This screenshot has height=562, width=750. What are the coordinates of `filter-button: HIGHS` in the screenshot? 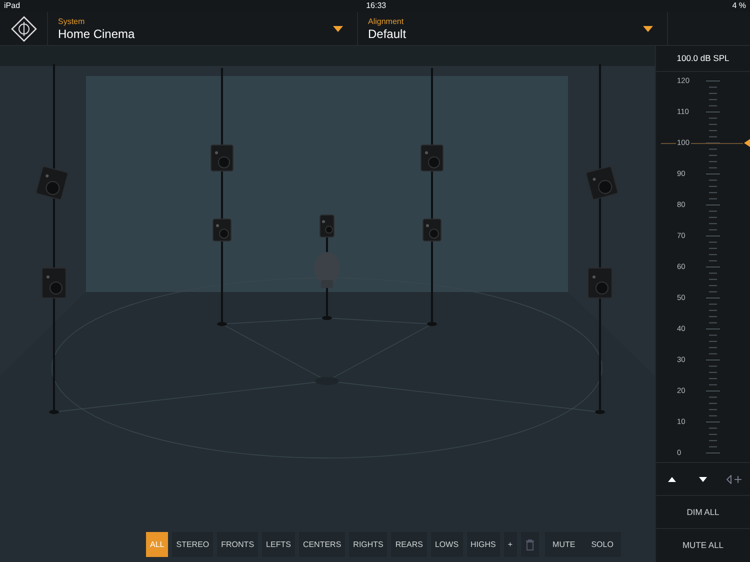 It's located at (483, 544).